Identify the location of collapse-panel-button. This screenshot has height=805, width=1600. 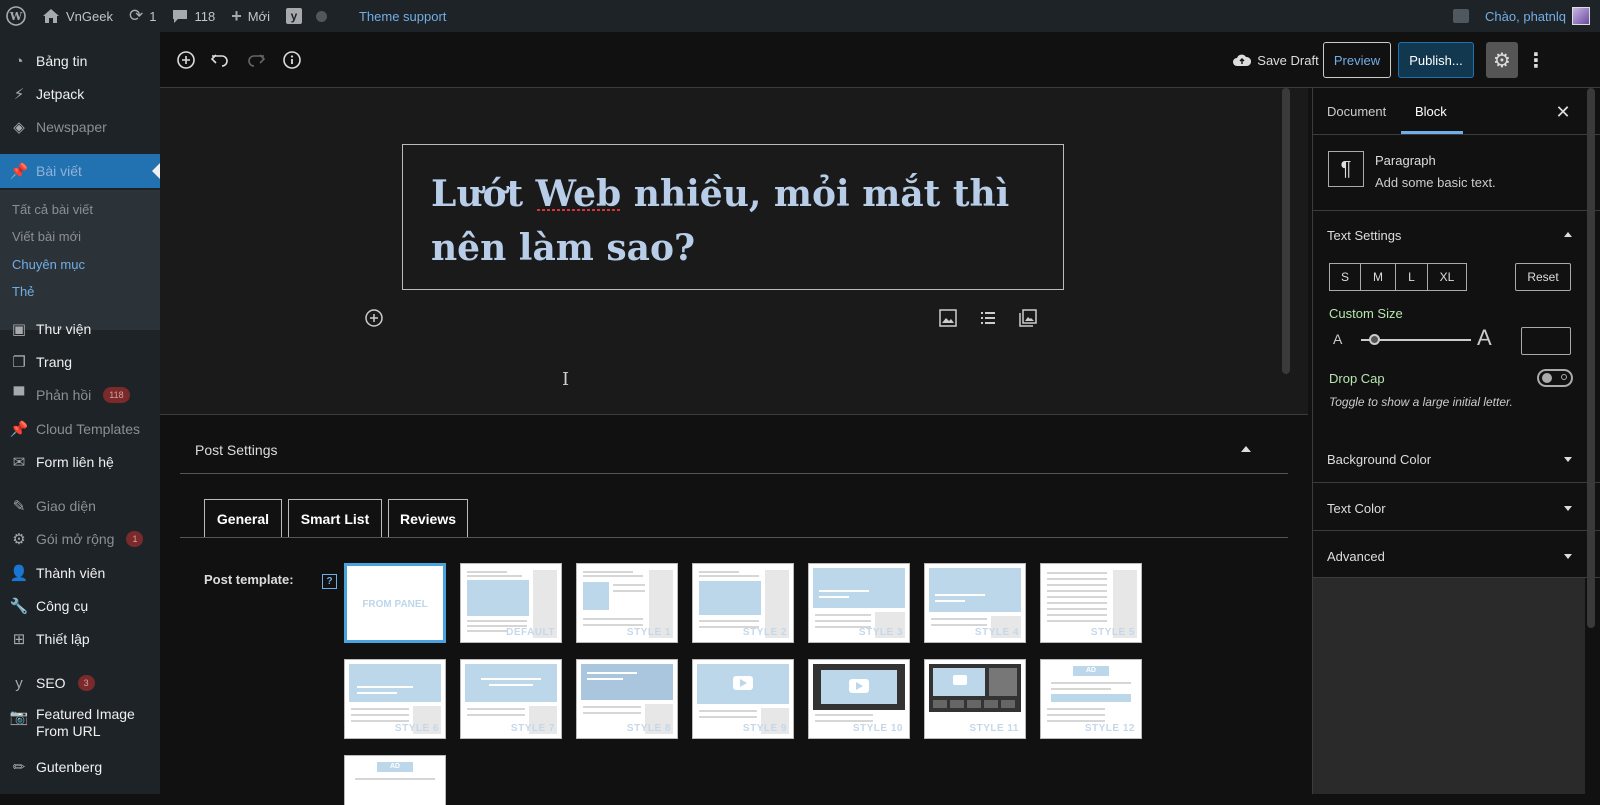
(1246, 449).